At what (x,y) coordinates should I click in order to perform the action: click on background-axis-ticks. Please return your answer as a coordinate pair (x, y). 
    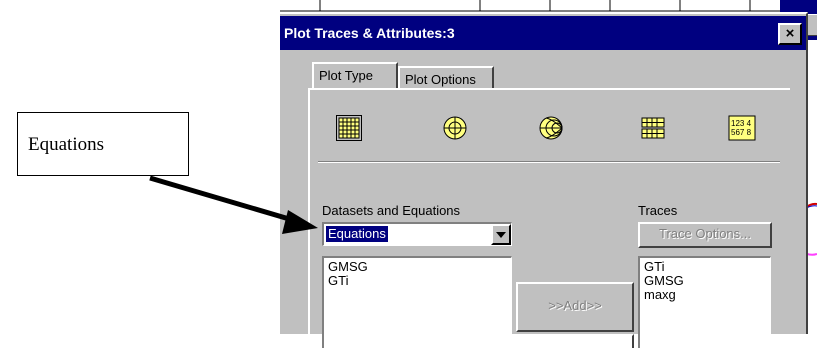
    Looking at the image, I should click on (530, 6).